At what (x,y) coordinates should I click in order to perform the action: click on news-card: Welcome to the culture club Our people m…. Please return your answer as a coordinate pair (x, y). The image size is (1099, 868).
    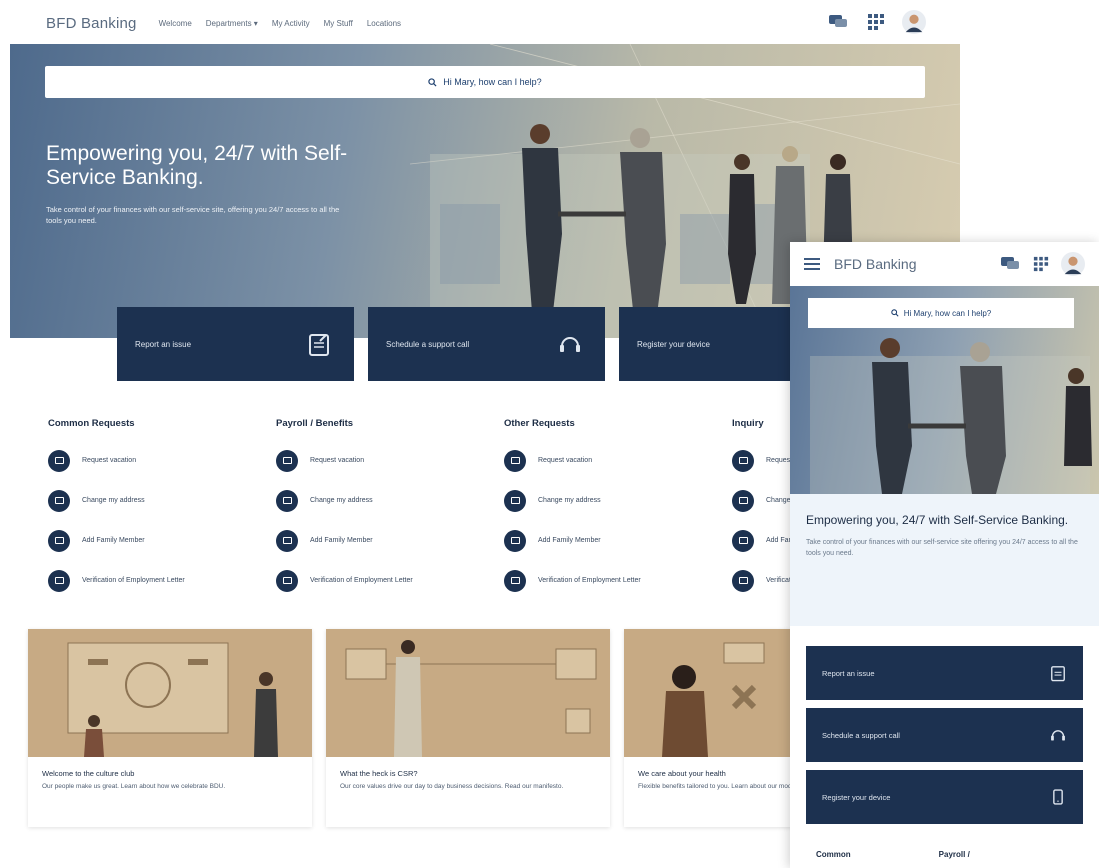
    Looking at the image, I should click on (170, 728).